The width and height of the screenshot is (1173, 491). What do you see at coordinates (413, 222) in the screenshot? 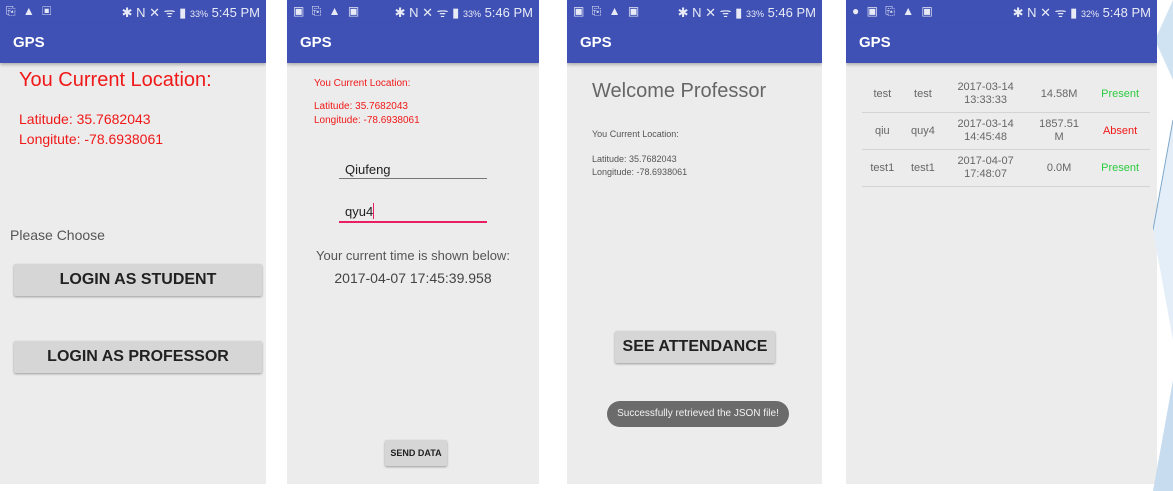
I see `password-underline` at bounding box center [413, 222].